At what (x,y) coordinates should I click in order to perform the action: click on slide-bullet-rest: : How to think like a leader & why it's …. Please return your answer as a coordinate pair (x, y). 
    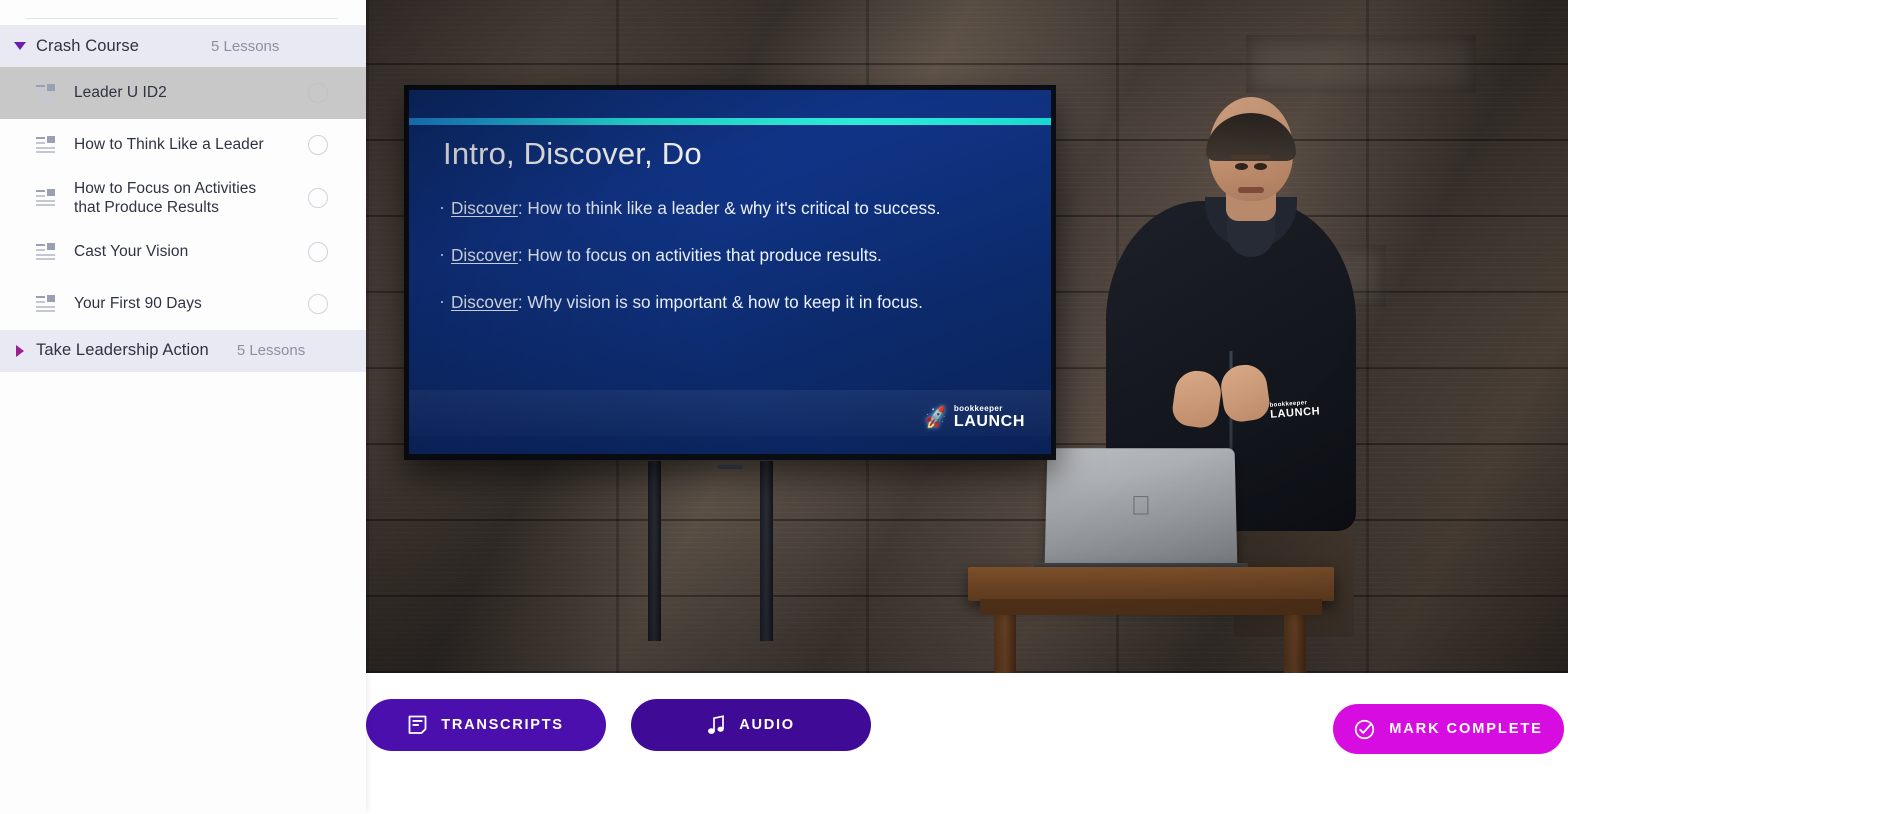
    Looking at the image, I should click on (729, 208).